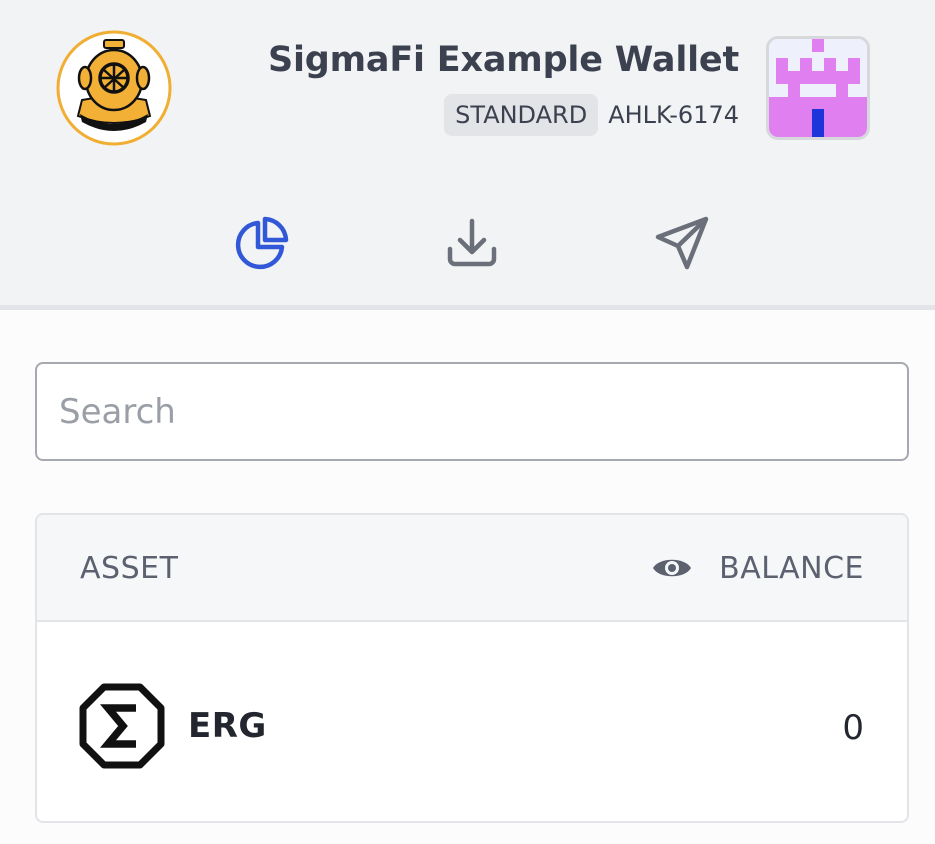  I want to click on wallet-type-badge: STANDARD, so click(521, 115).